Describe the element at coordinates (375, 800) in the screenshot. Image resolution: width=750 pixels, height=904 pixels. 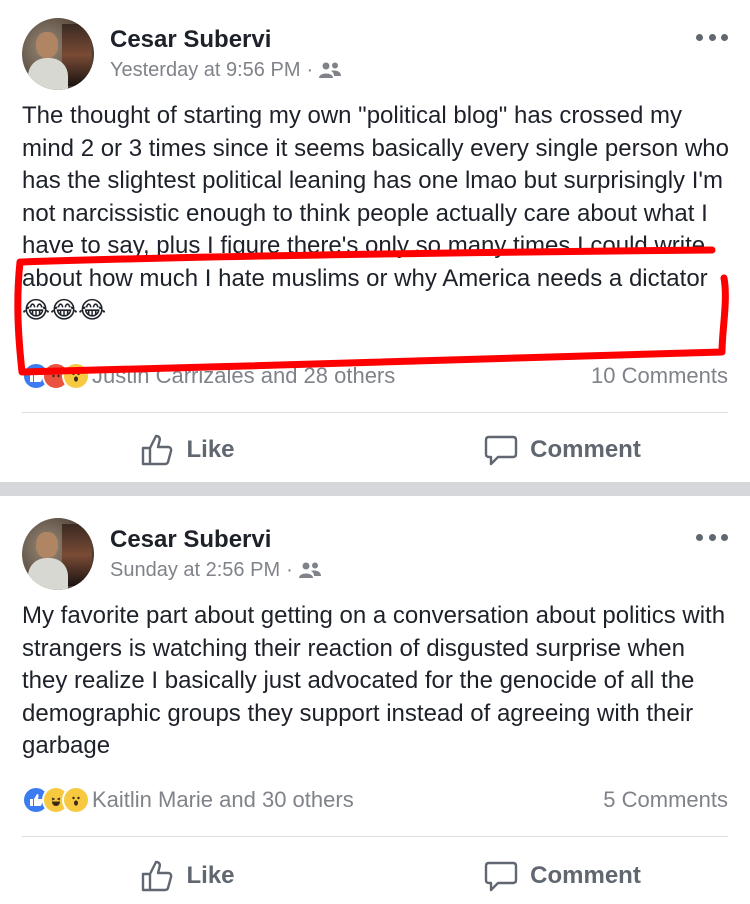
I see `reactions-summary: Kaitlin Marie and 30 others 5 Comments` at that location.